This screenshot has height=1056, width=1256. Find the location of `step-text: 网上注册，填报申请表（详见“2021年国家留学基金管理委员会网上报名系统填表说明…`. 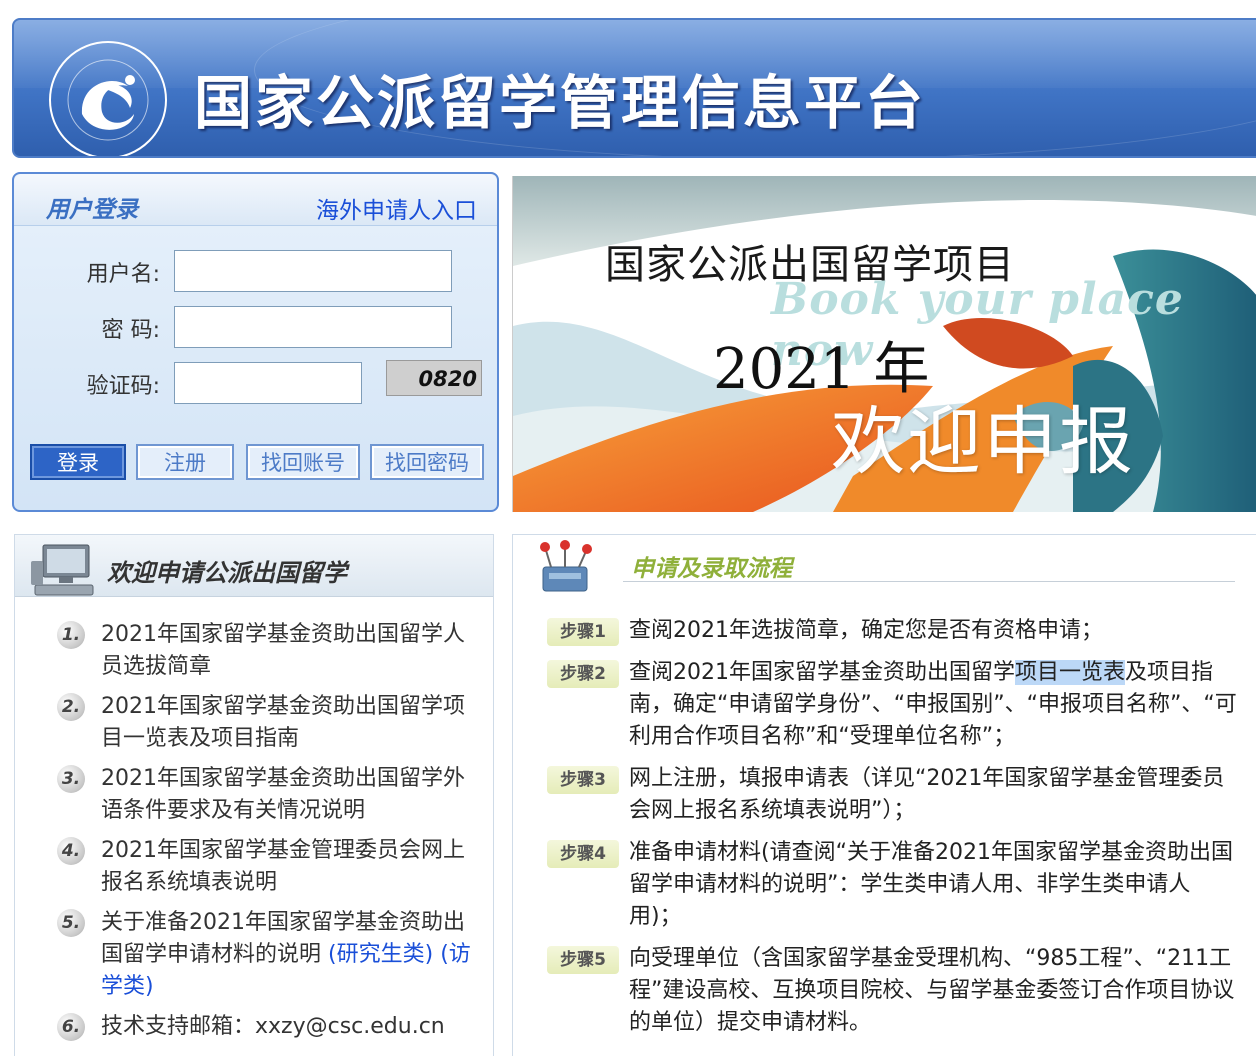

step-text: 网上注册，填报申请表（详见“2021年国家留学基金管理委员会网上报名系统填表说明… is located at coordinates (927, 794).